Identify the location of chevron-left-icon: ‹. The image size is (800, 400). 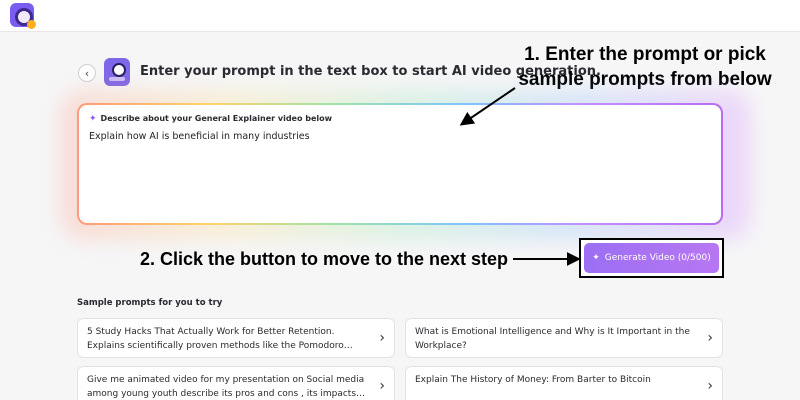
(87, 73).